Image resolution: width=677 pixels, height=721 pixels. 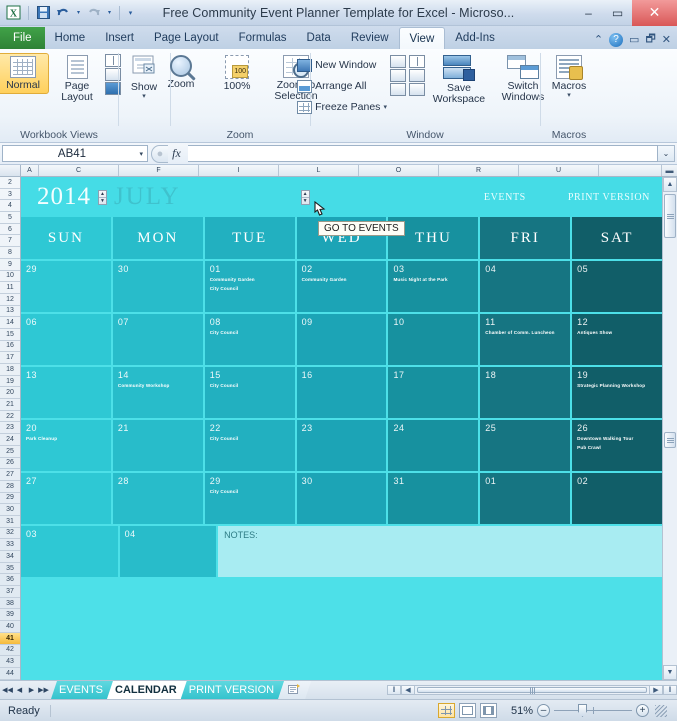 I want to click on row-header-17: 17, so click(x=10, y=358).